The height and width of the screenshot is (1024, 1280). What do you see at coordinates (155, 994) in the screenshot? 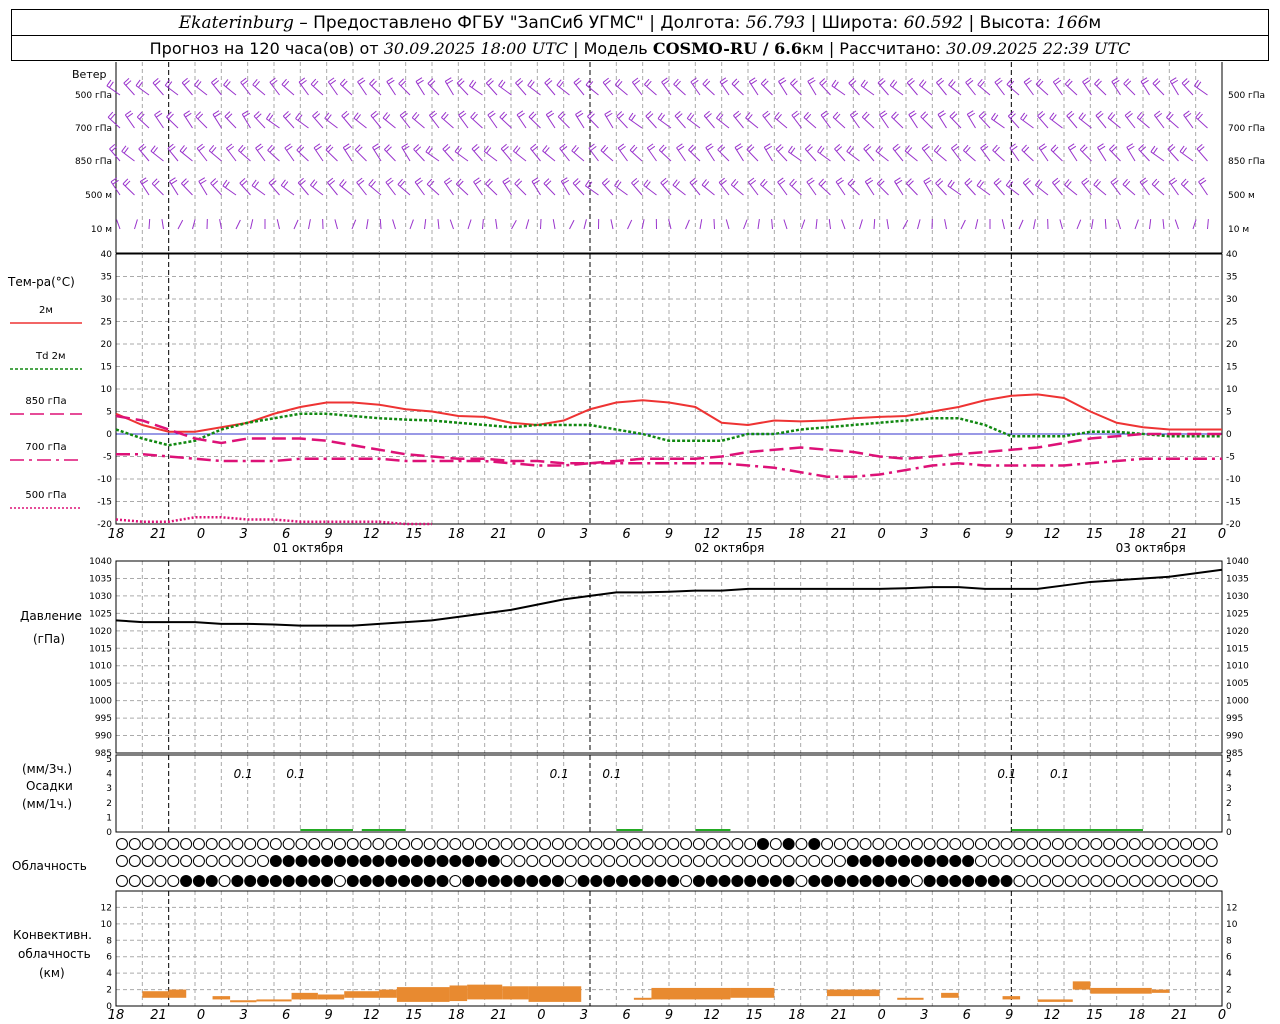
I see `conv-bar` at bounding box center [155, 994].